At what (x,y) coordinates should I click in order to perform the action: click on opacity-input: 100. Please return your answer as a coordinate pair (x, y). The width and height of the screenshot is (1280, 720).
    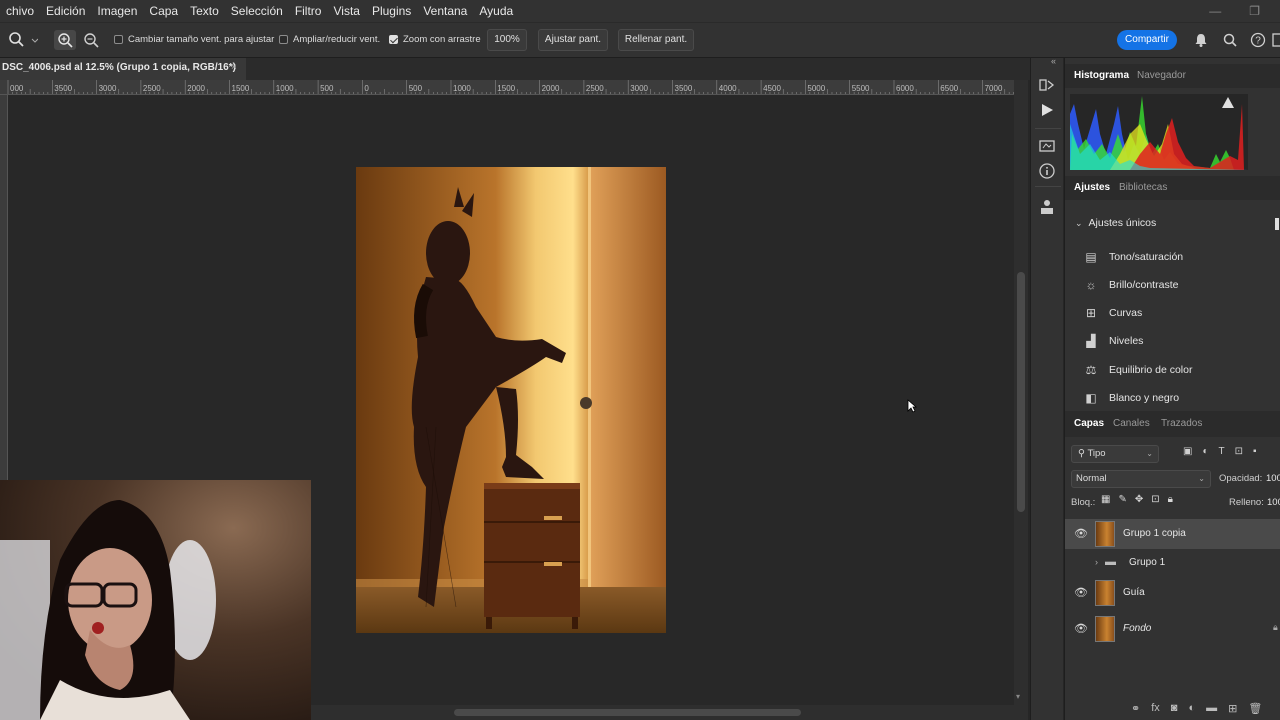
    Looking at the image, I should click on (1273, 478).